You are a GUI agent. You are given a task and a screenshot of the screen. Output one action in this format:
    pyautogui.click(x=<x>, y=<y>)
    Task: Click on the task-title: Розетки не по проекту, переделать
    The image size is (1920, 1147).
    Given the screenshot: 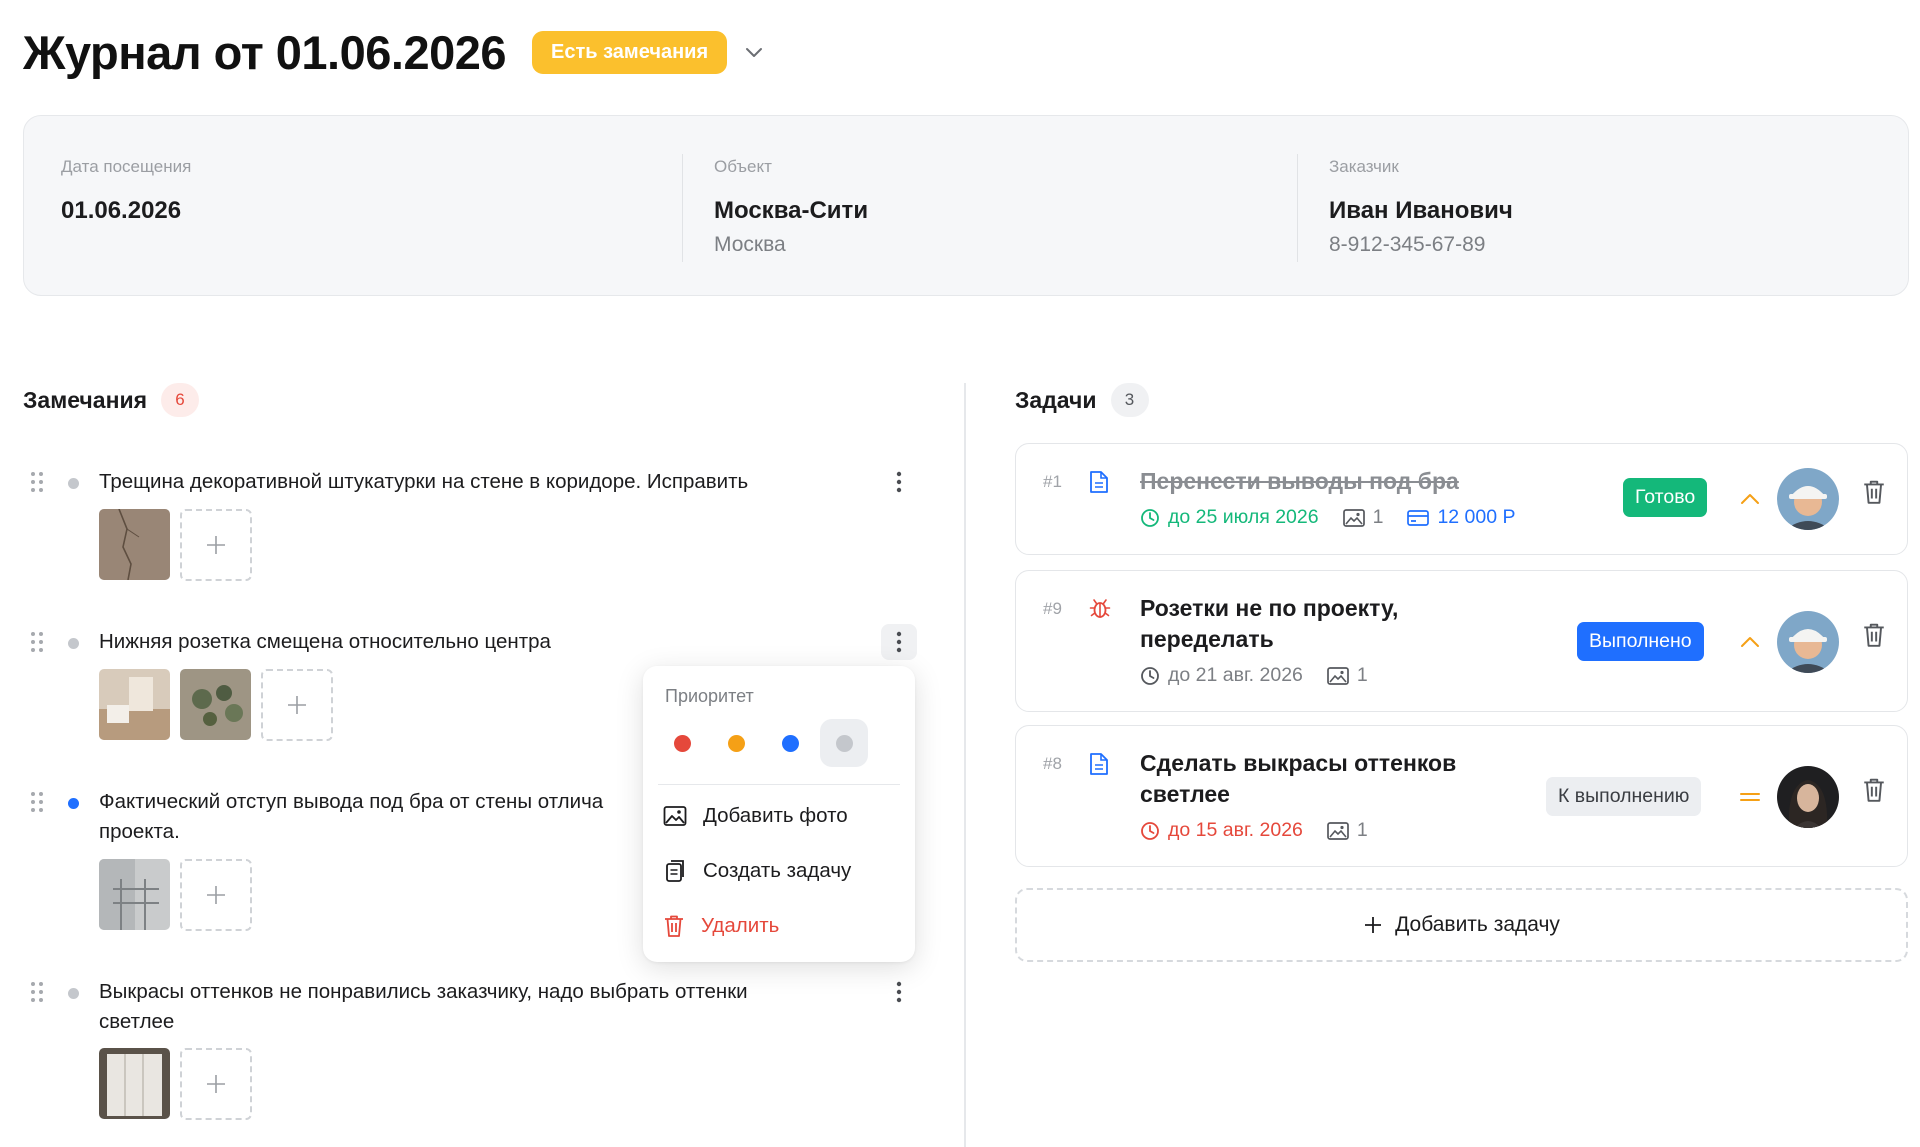 What is the action you would take?
    pyautogui.click(x=1340, y=624)
    